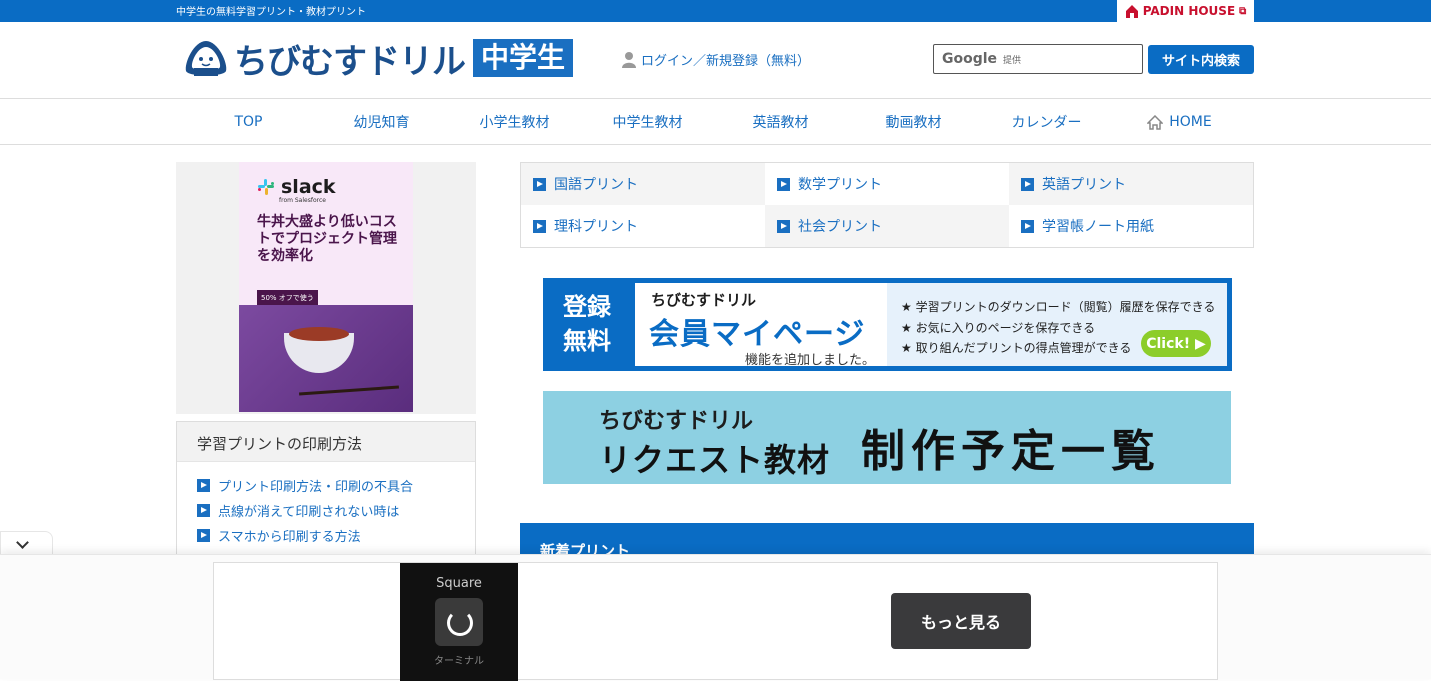 This screenshot has height=681, width=1431. What do you see at coordinates (840, 185) in the screenshot?
I see `subject-link-label: 数学プリント` at bounding box center [840, 185].